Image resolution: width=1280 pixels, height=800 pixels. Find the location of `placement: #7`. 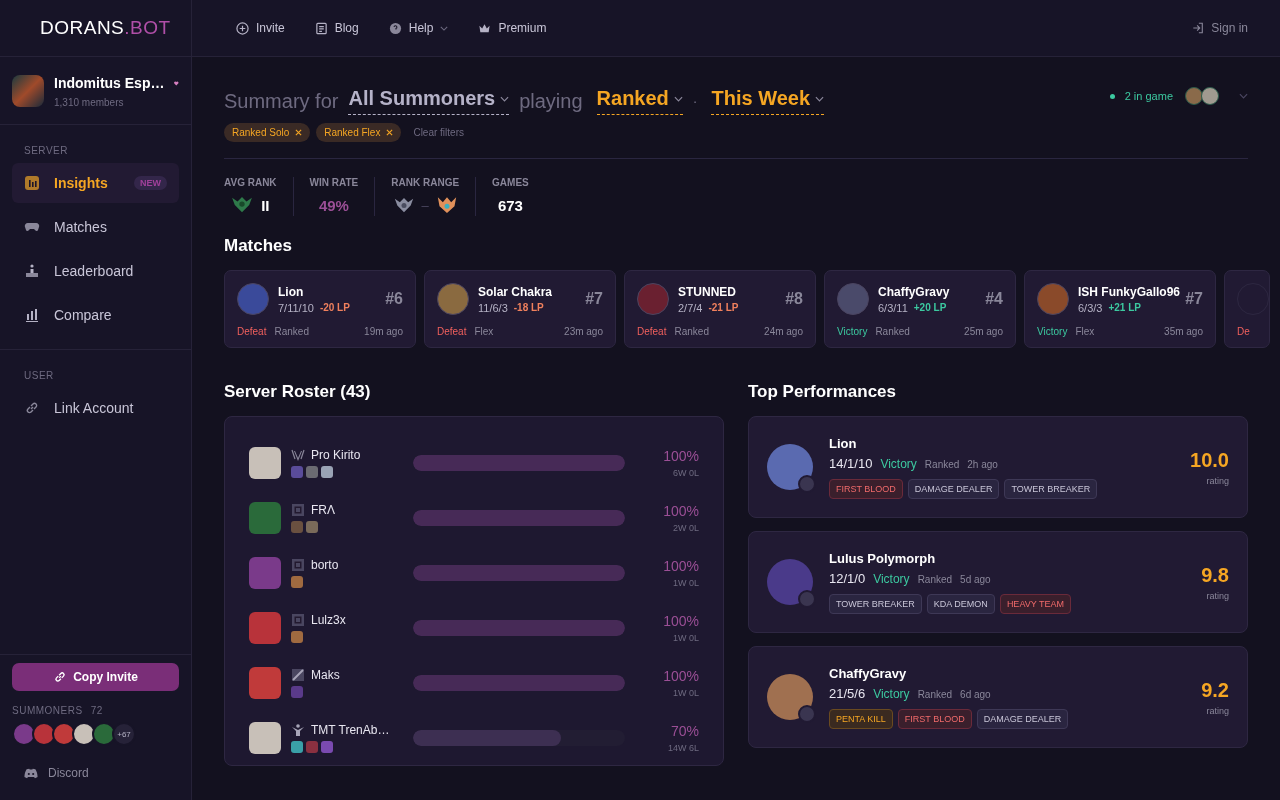

placement: #7 is located at coordinates (1194, 299).